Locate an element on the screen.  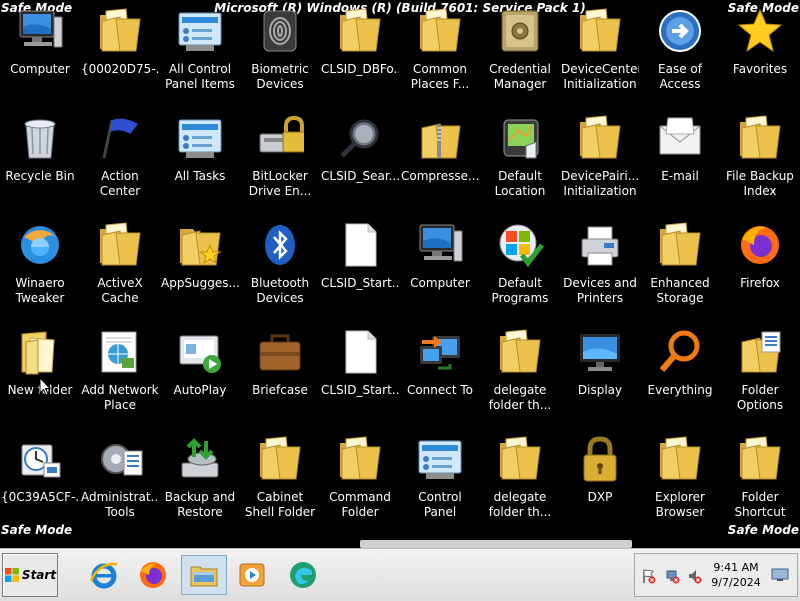
desktop-icon-e-mail: E-mail is located at coordinates (680, 160).